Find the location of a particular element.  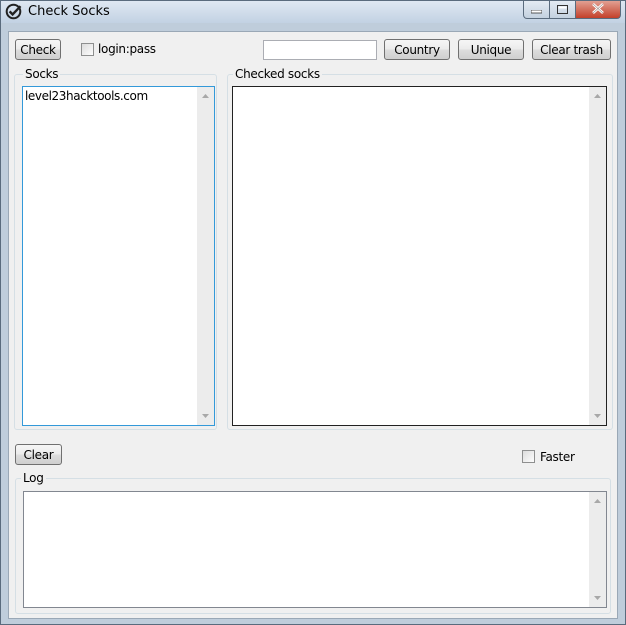

maximize-button is located at coordinates (563, 10).